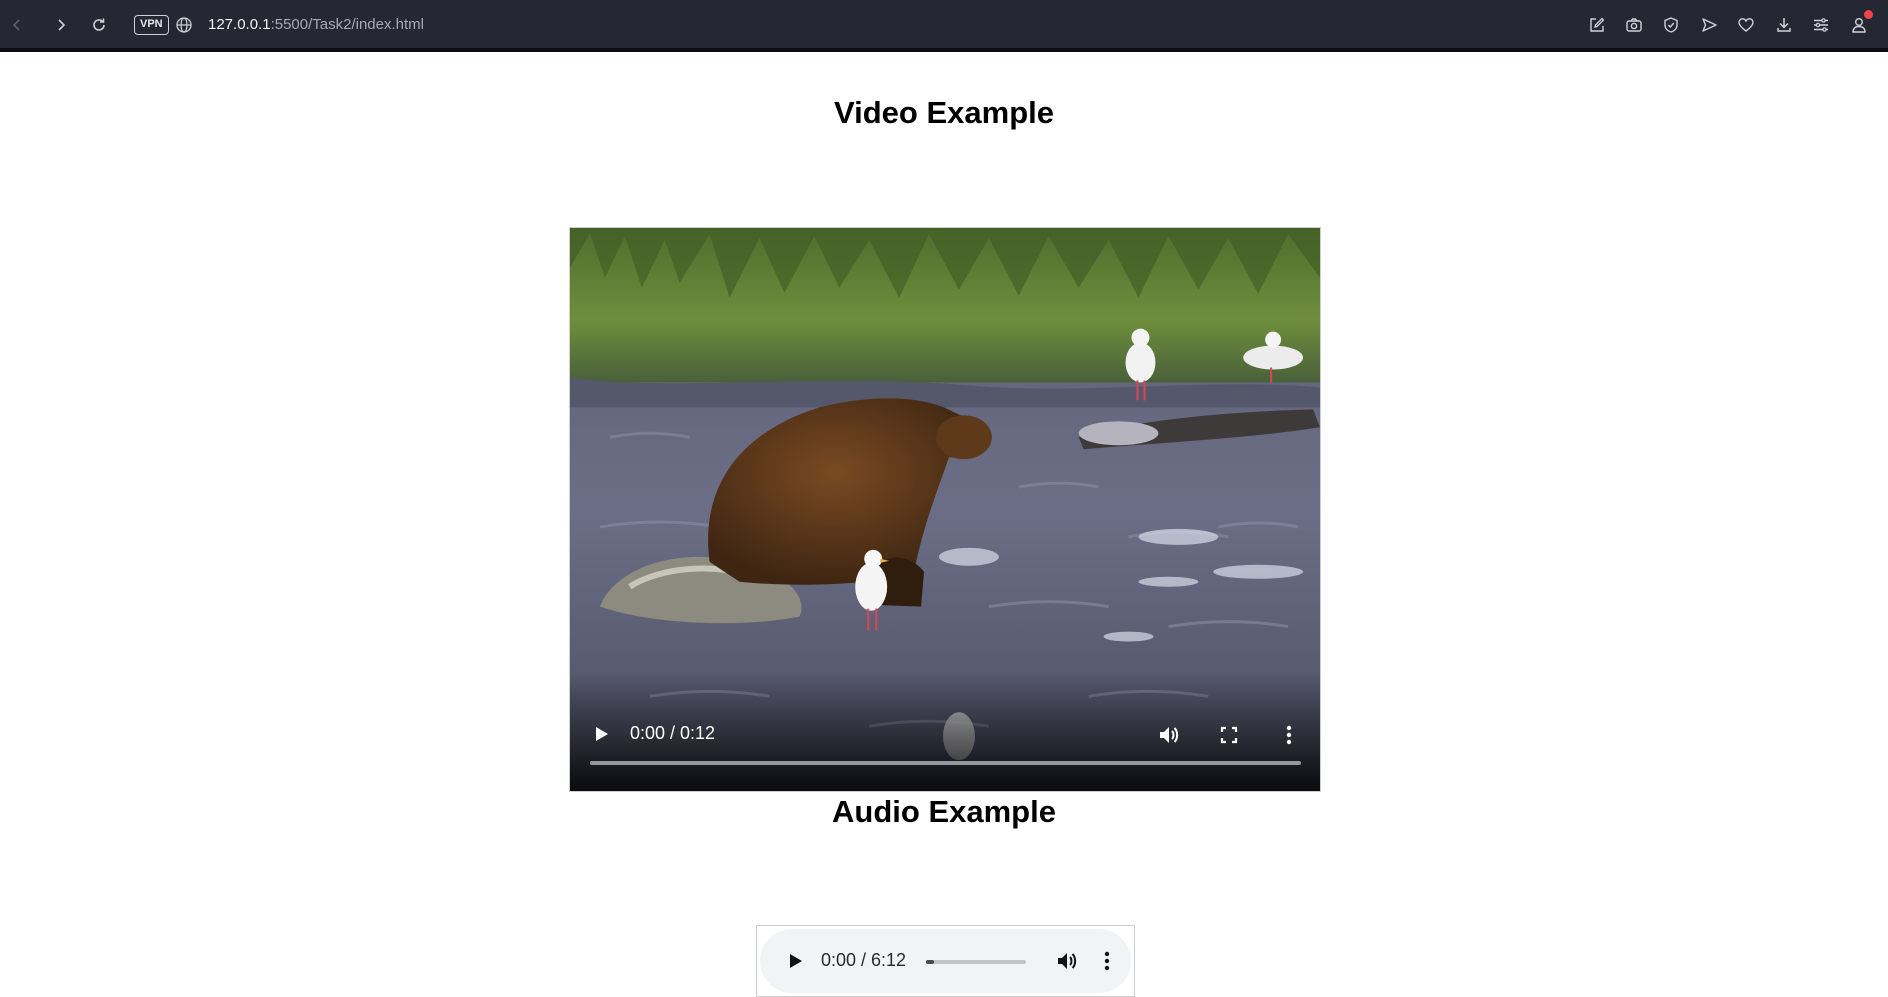  Describe the element at coordinates (1868, 14) in the screenshot. I see `notification-dot` at that location.